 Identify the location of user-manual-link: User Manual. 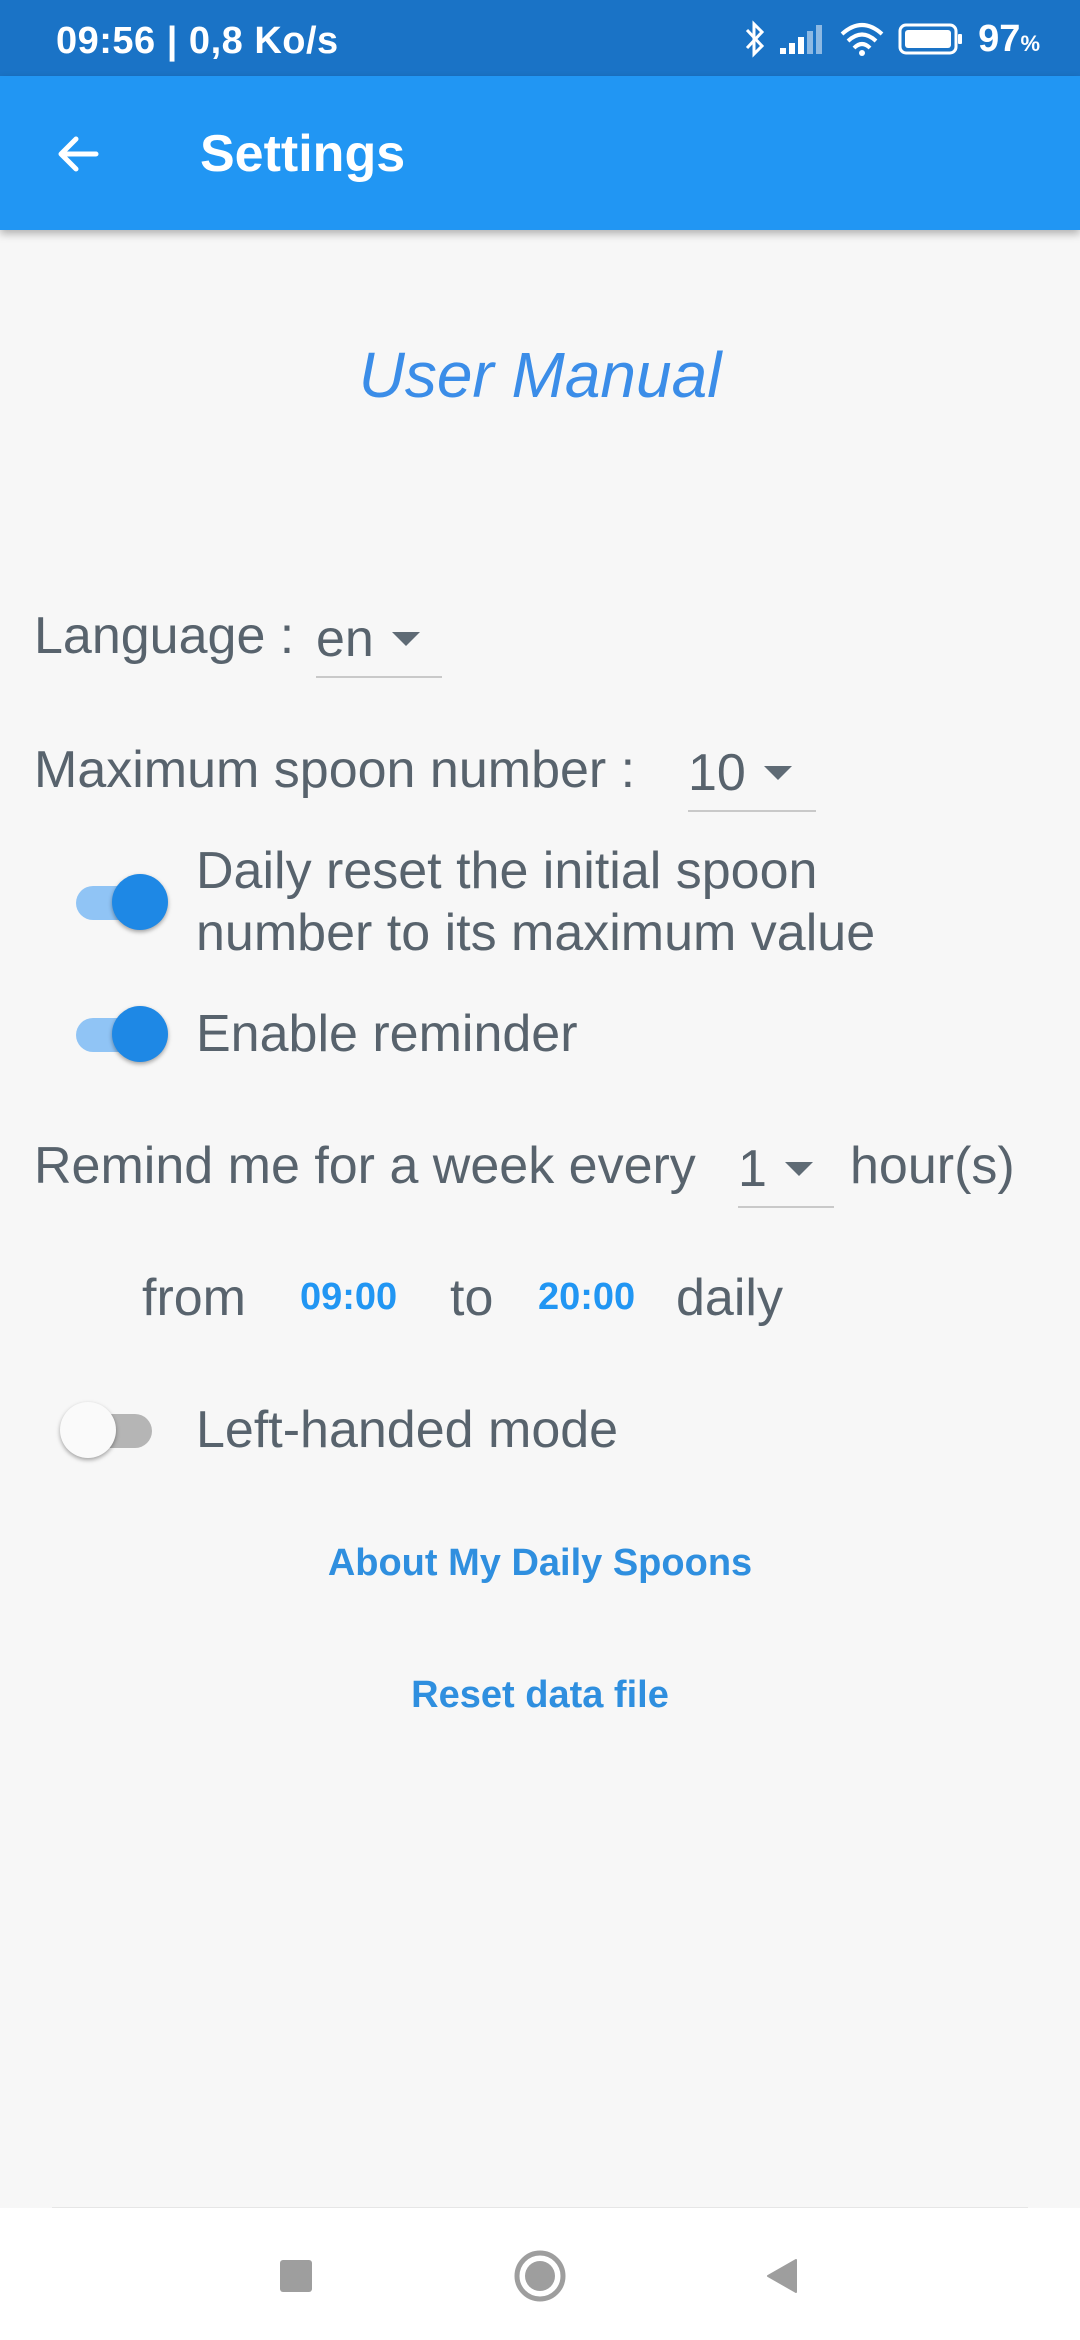
(540, 375).